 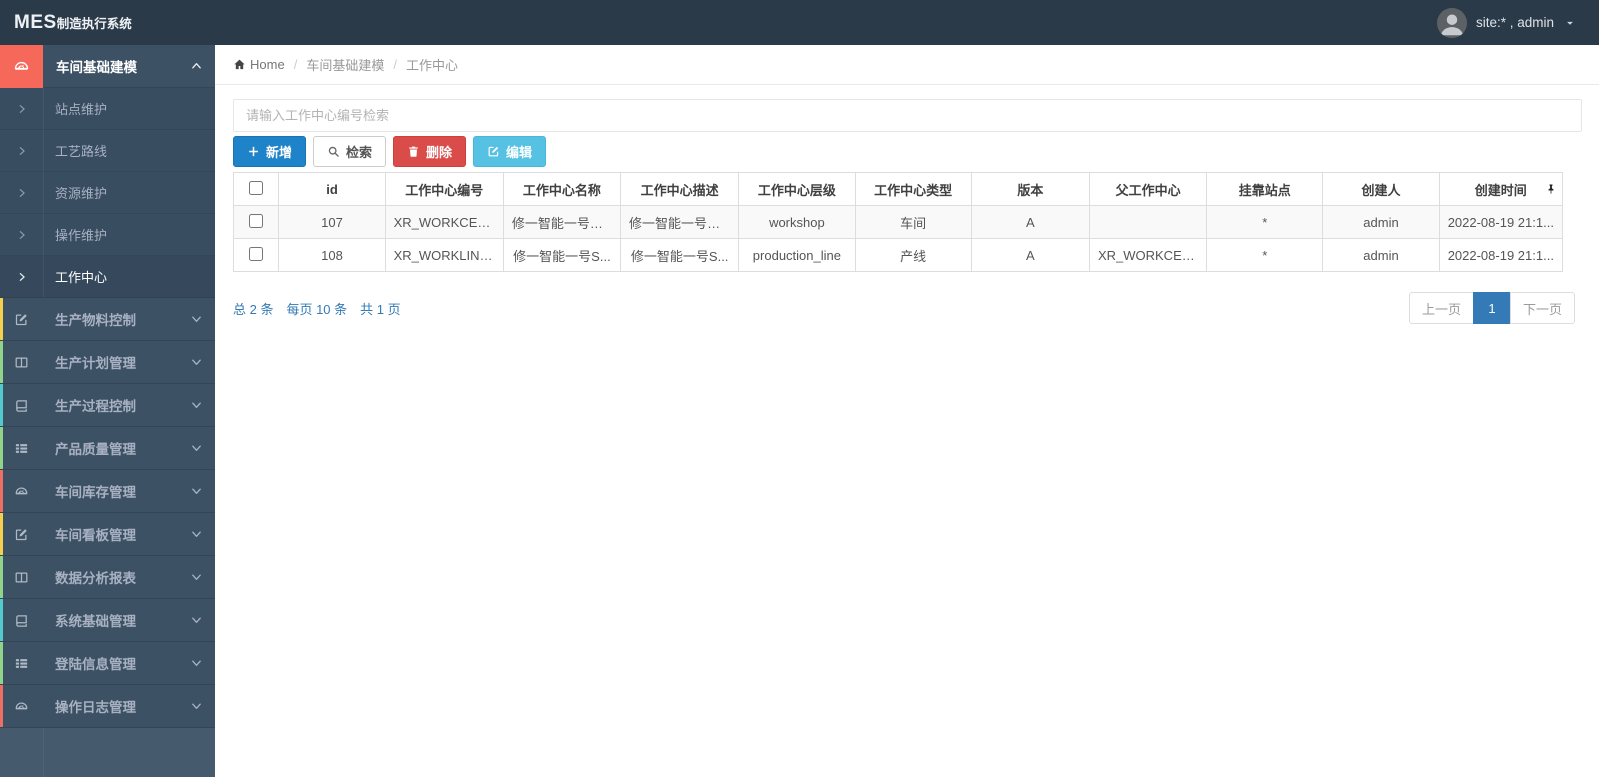 I want to click on sidebar-group: 登陆信息管理, so click(x=107, y=663).